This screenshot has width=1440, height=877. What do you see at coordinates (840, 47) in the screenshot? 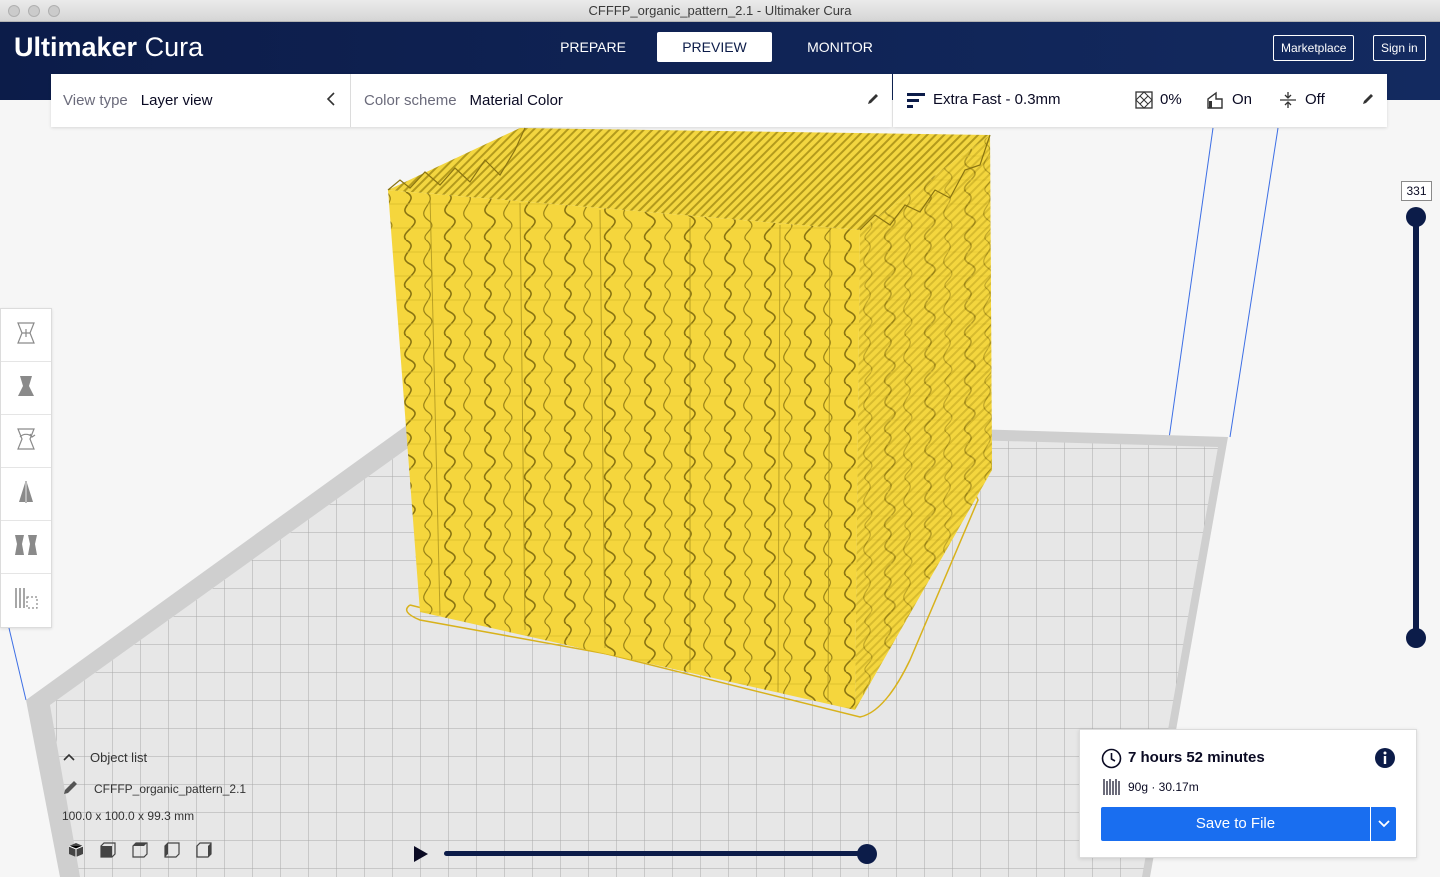
I see `tab-monitor: MONITOR` at bounding box center [840, 47].